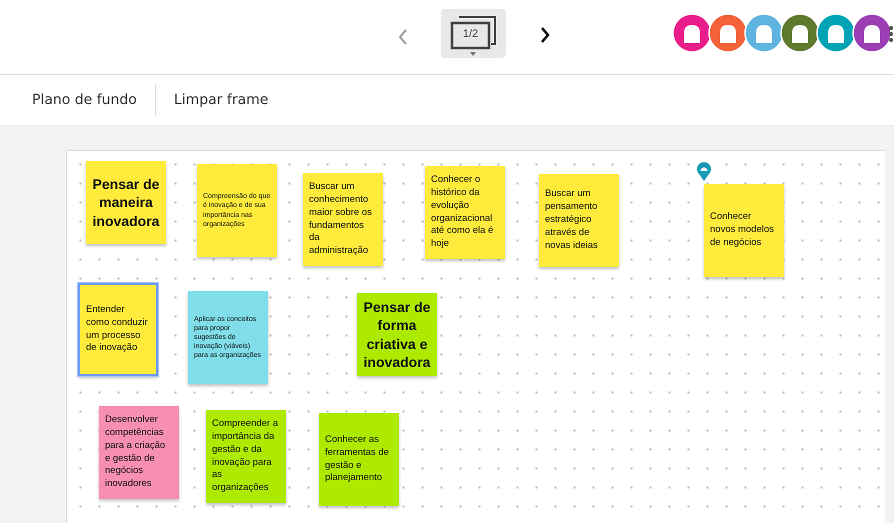  What do you see at coordinates (139, 452) in the screenshot?
I see `sticky-note: Desenvolver competências para a criação e gestão de negócios inovadores` at bounding box center [139, 452].